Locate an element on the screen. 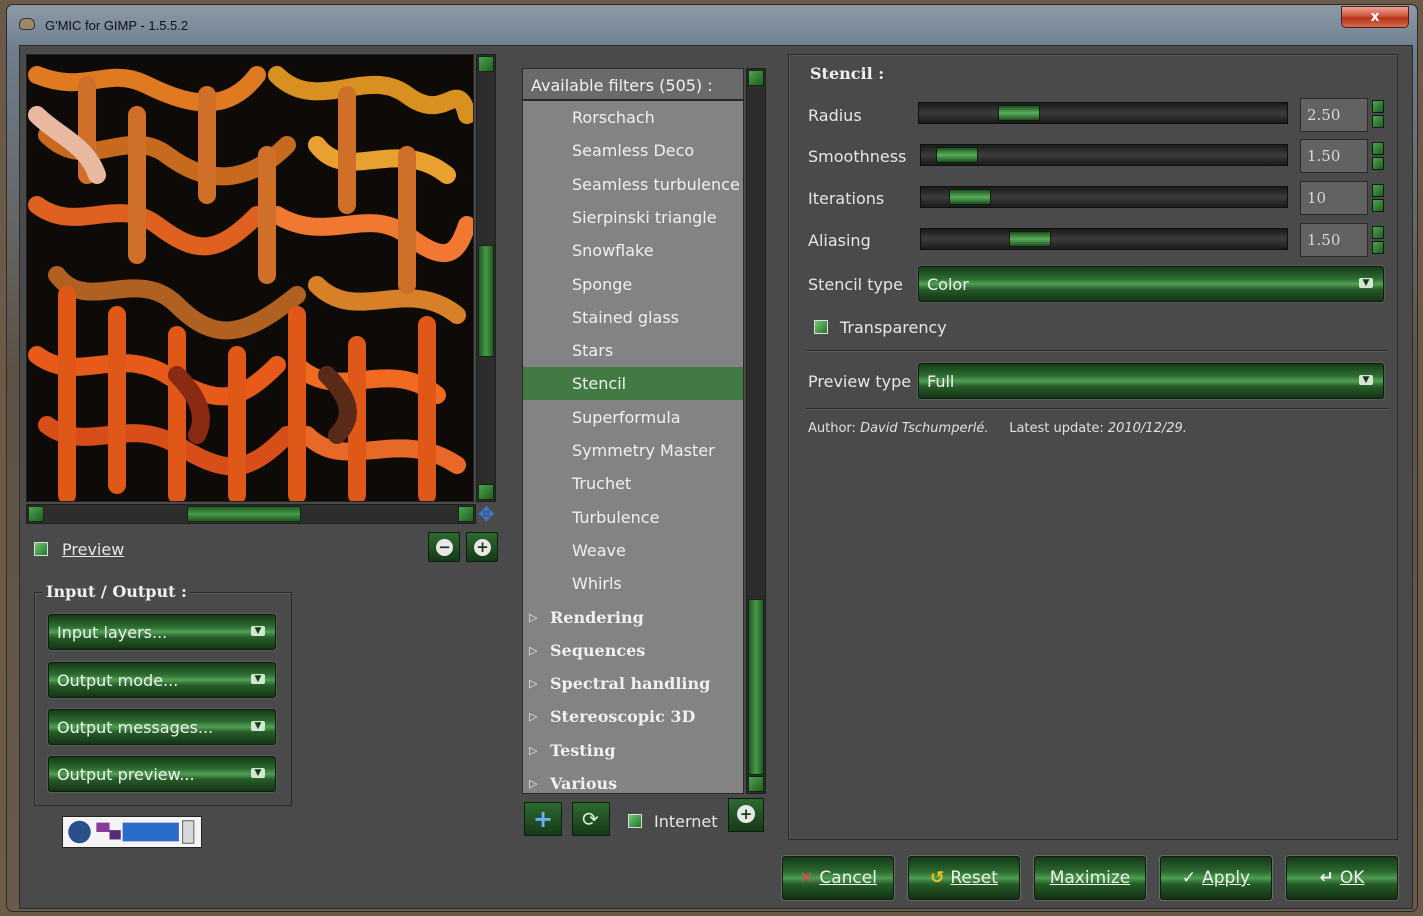 The image size is (1423, 916). enter-arrow-icon: ↵ is located at coordinates (1326, 878).